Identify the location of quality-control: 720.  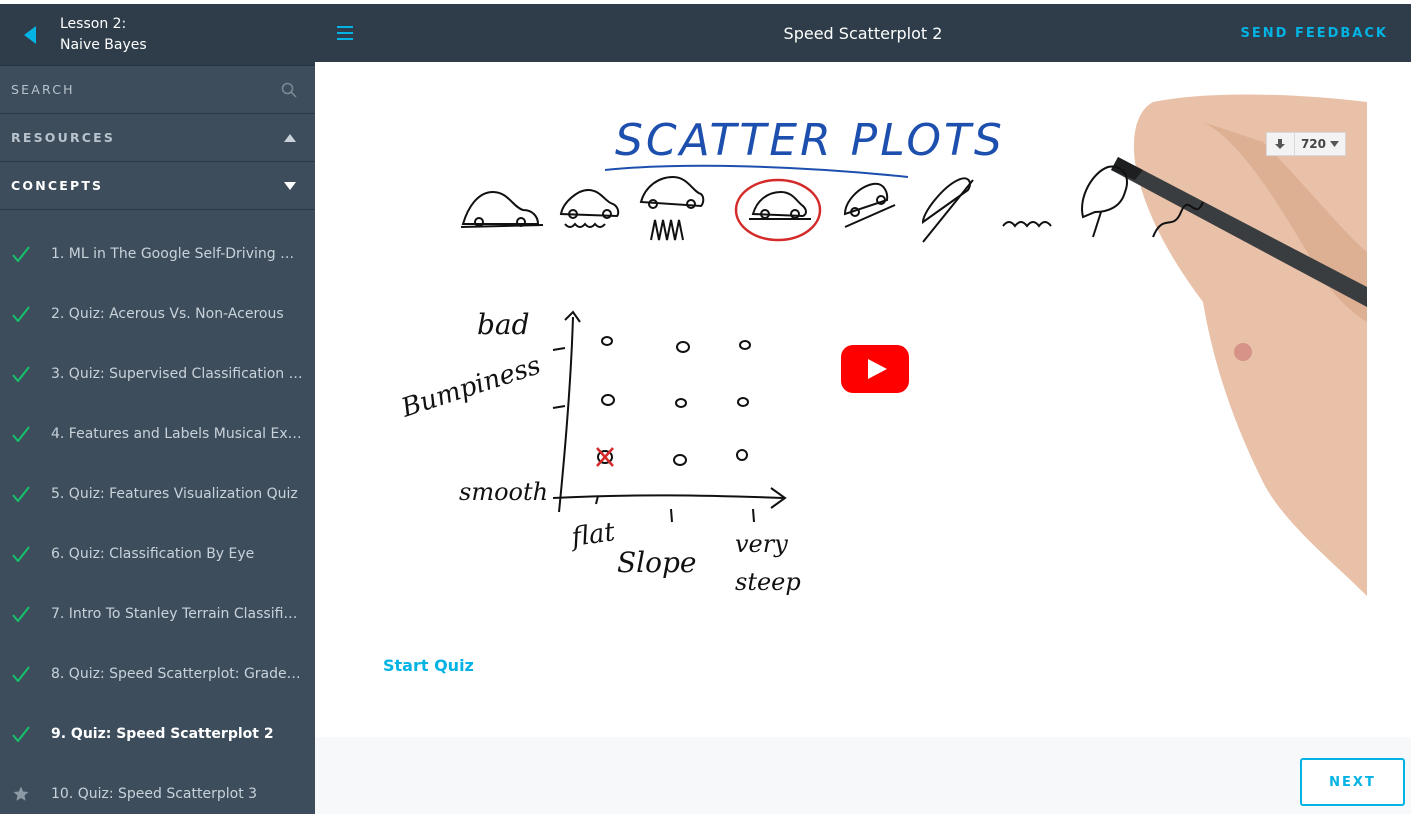
(1305, 144).